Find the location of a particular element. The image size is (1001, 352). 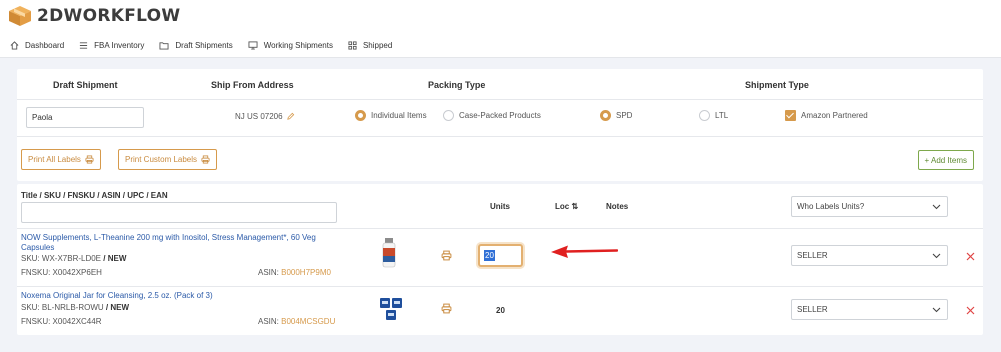

logo: 2DWORKFLOW is located at coordinates (94, 16).